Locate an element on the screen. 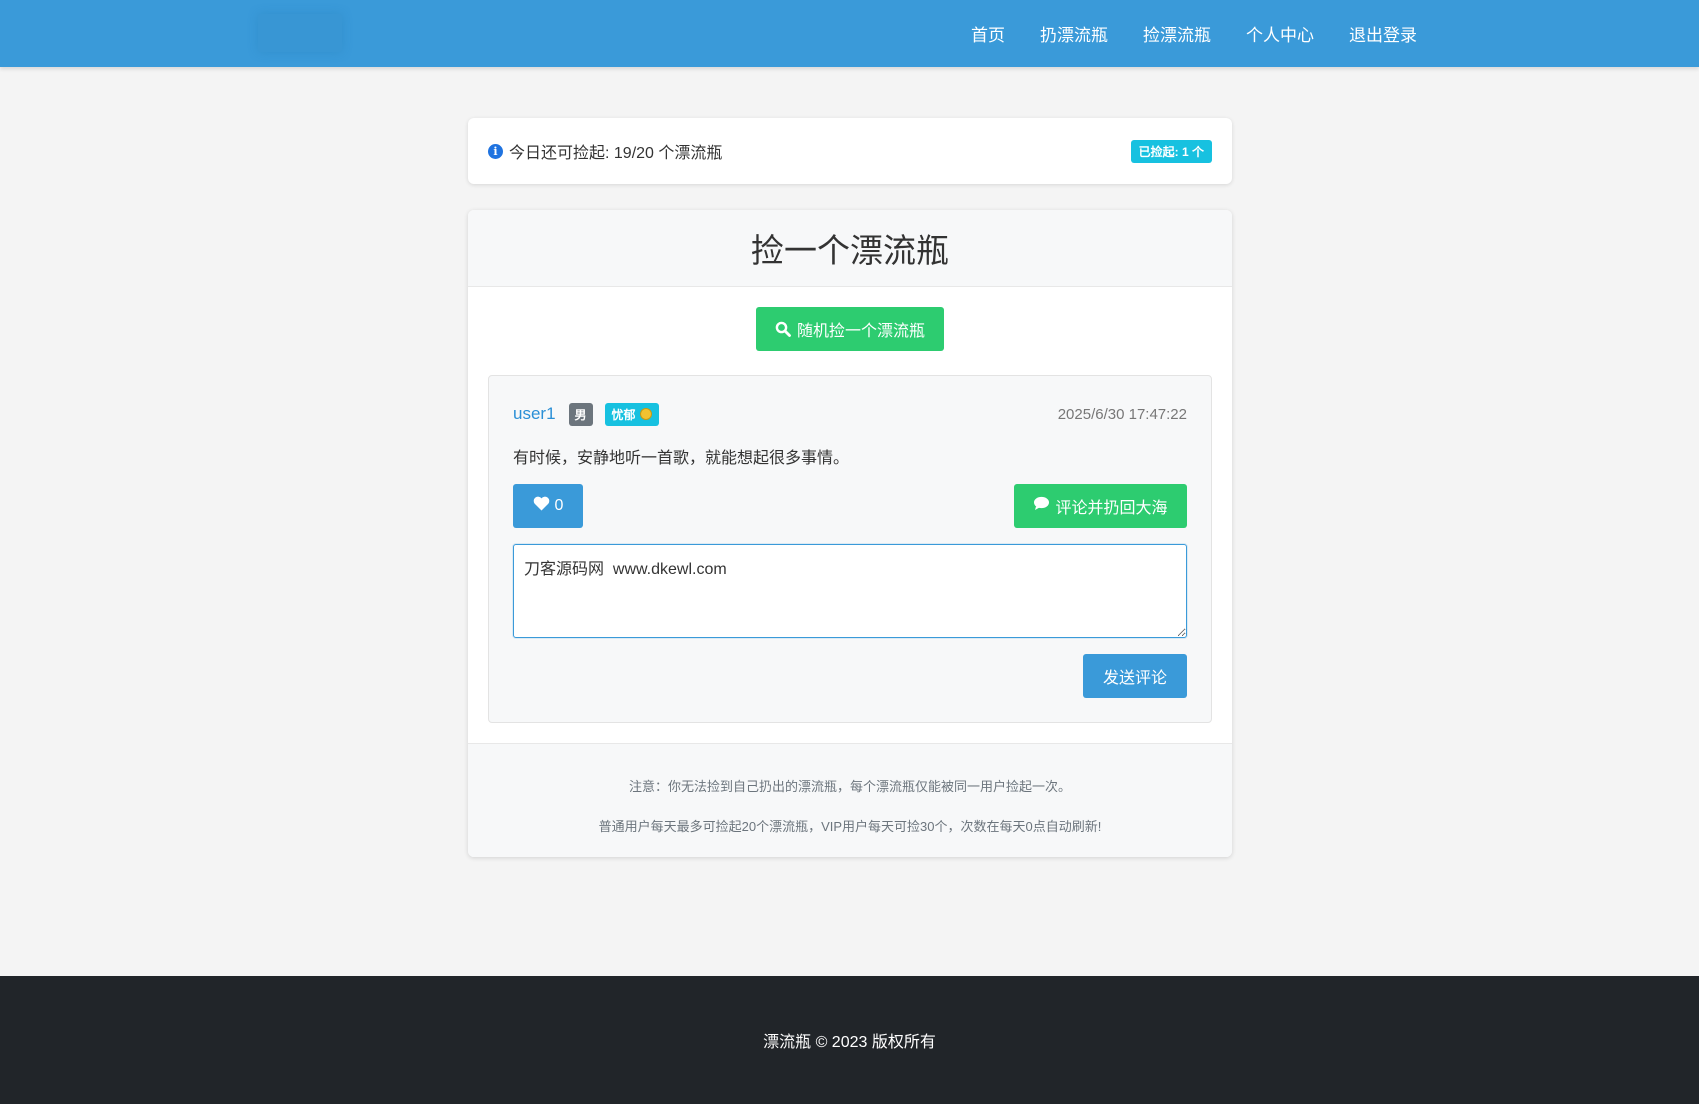 This screenshot has width=1699, height=1104. quota-info: i 今日还可捡起: 19/20 个漂流瓶 is located at coordinates (605, 151).